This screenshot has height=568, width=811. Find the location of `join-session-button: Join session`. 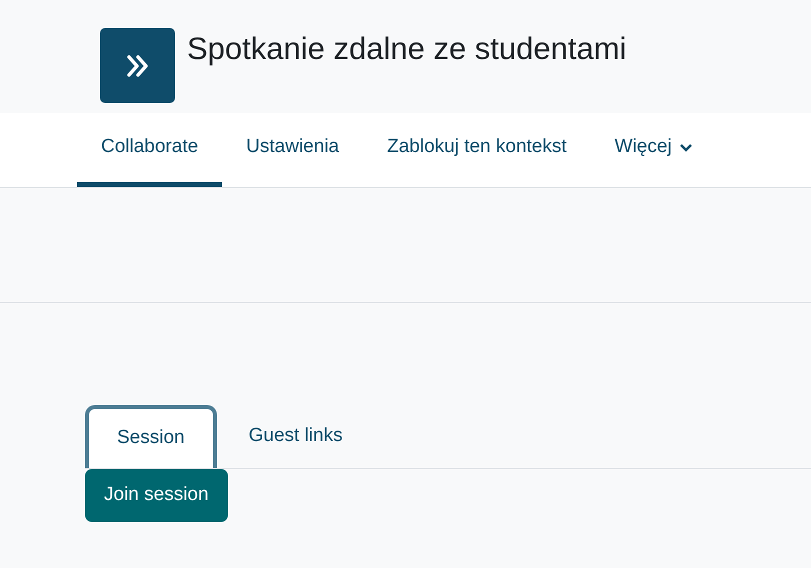

join-session-button: Join session is located at coordinates (156, 495).